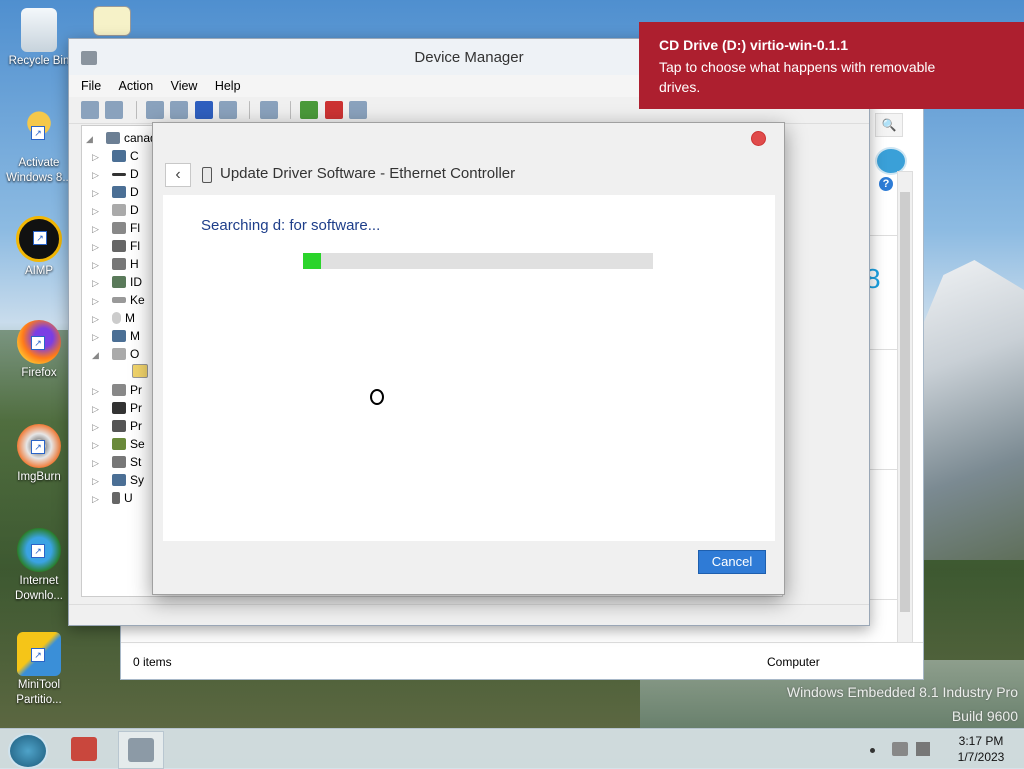 The image size is (1024, 769). I want to click on tree-item: ▷ St, so click(116, 462).